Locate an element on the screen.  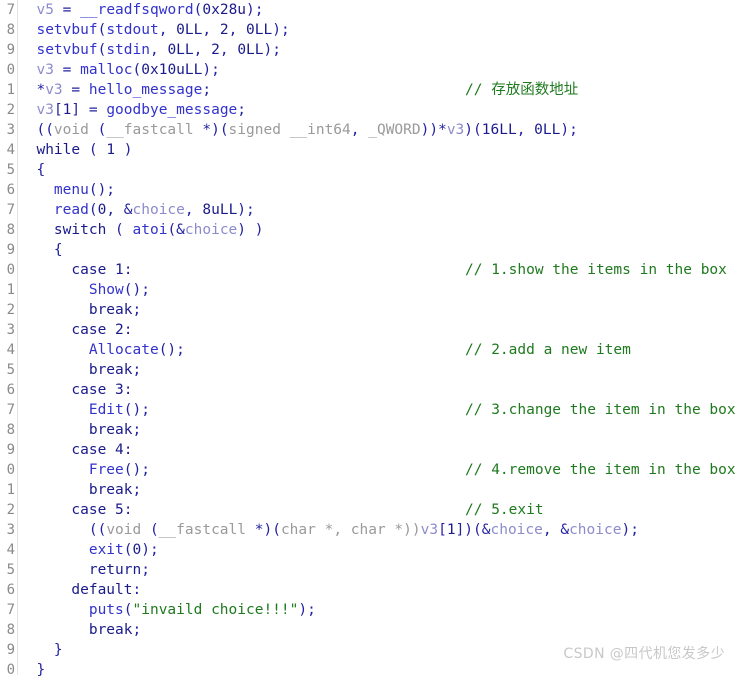
token-fn: stdout is located at coordinates (132, 30).